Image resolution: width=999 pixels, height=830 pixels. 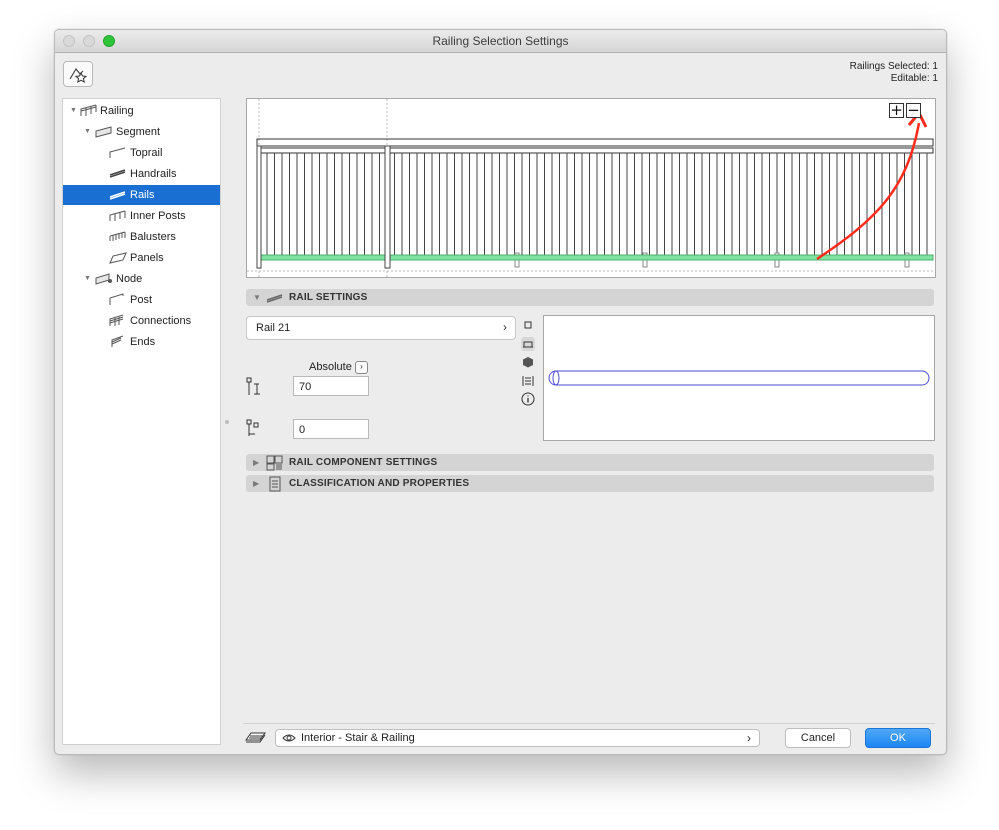 I want to click on tree-label: Rails, so click(x=142, y=195).